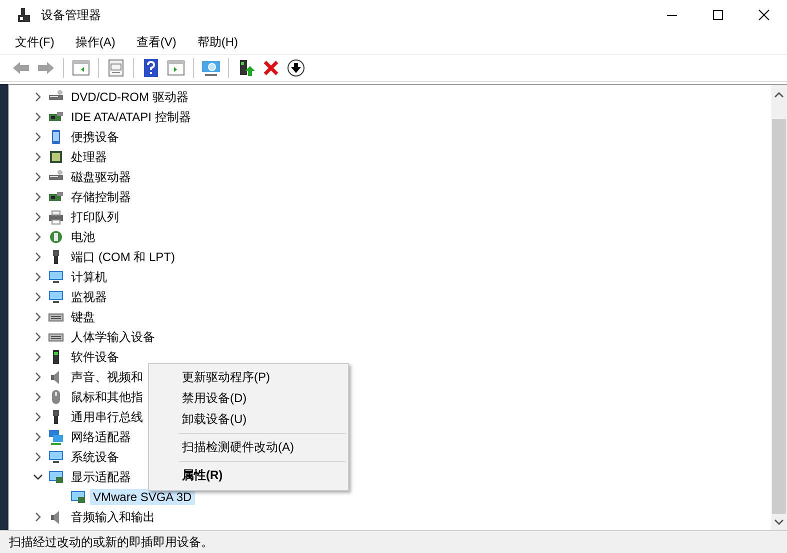 This screenshot has width=787, height=553. What do you see at coordinates (271, 68) in the screenshot?
I see `delete-x-icon` at bounding box center [271, 68].